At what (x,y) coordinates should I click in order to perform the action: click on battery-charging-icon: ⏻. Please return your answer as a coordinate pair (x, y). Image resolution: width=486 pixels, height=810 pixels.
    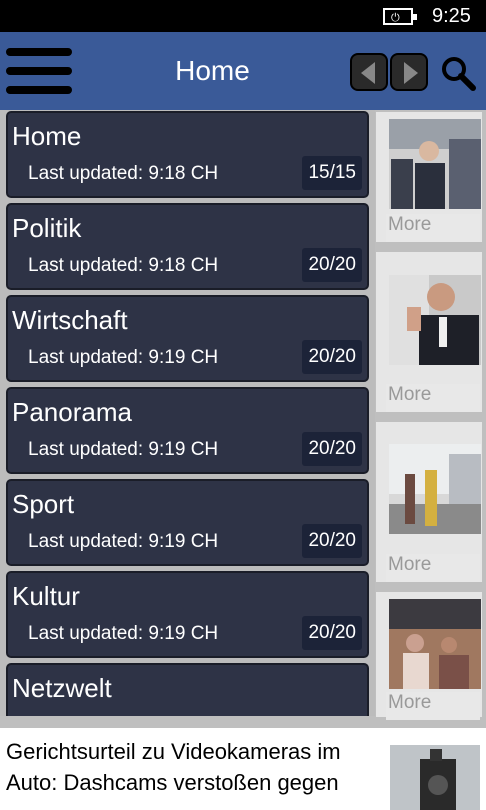
    Looking at the image, I should click on (400, 16).